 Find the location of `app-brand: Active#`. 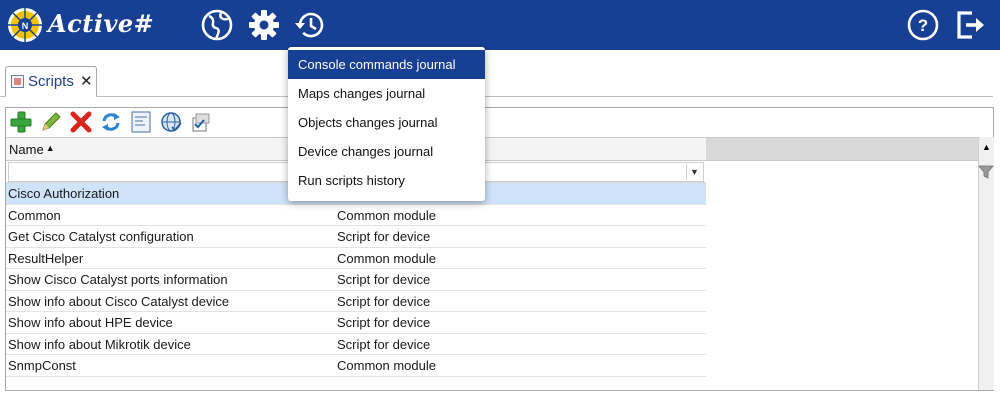

app-brand: Active# is located at coordinates (101, 23).